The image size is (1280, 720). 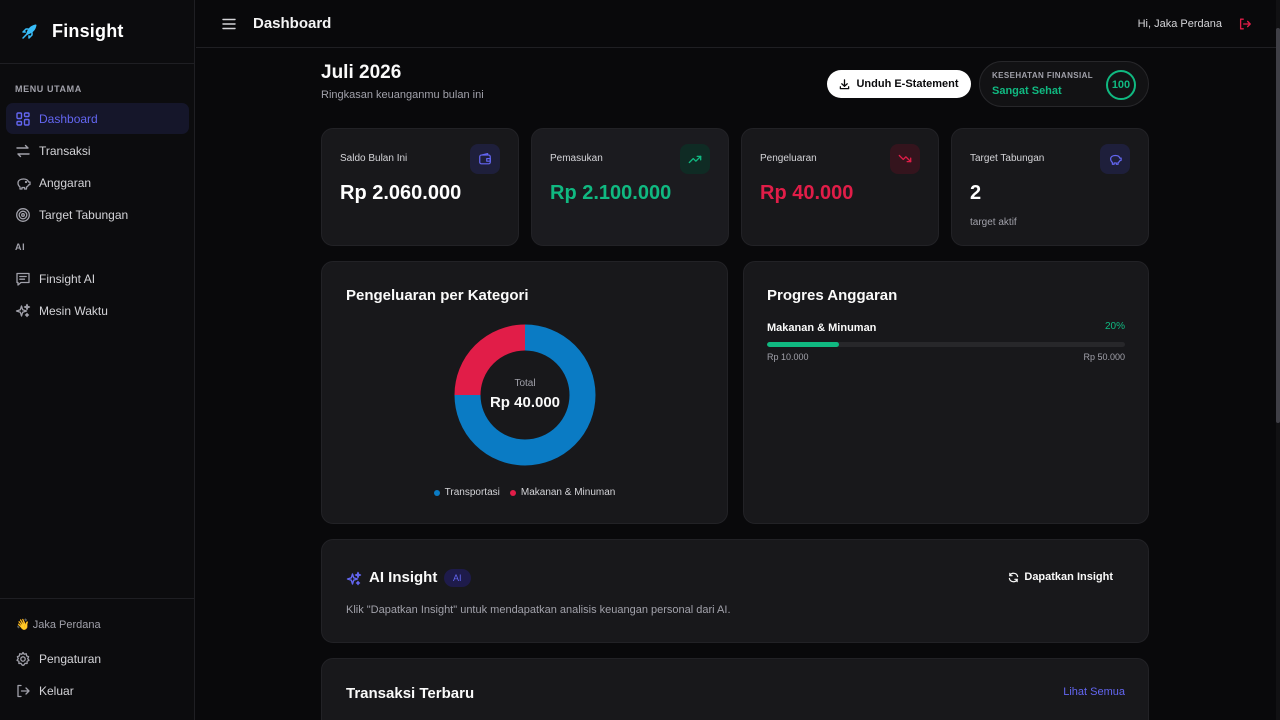 I want to click on recent-transactions-panel: Transaksi Terbaru Lihat Semua, so click(x=735, y=689).